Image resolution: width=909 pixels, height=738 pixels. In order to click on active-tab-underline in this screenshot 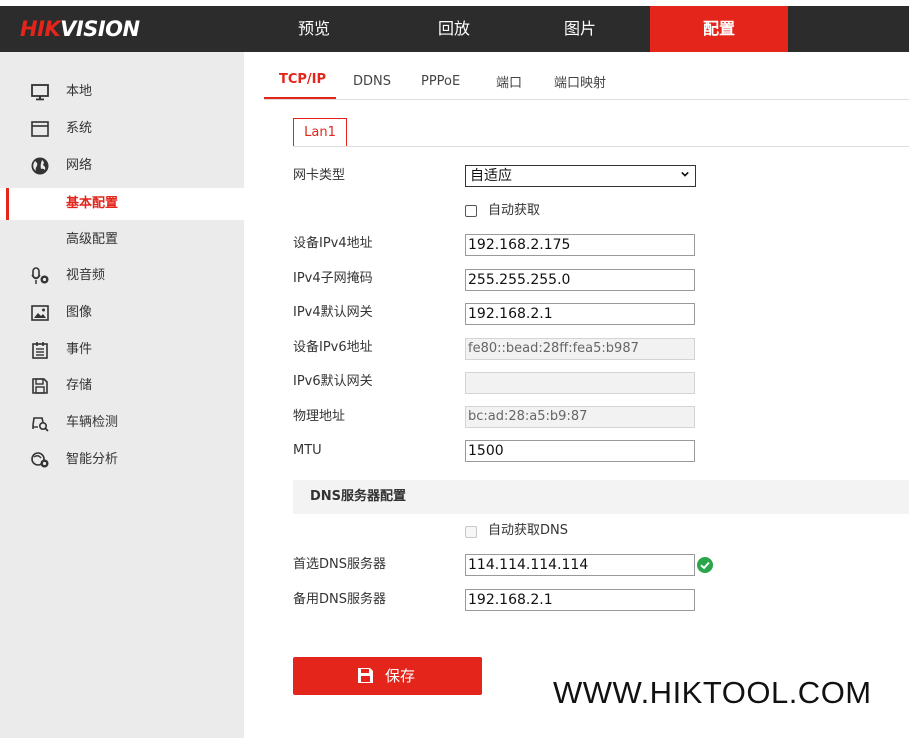, I will do `click(300, 98)`.